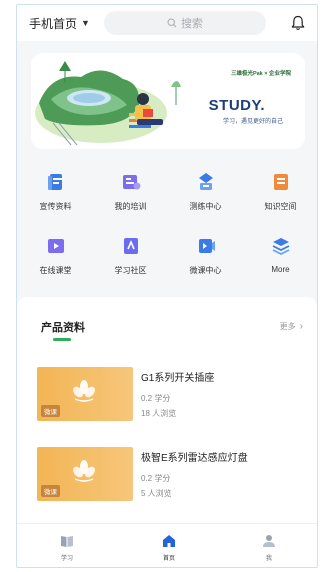 The width and height of the screenshot is (332, 572). What do you see at coordinates (55, 206) in the screenshot?
I see `menu-item-label: 宣传资料` at bounding box center [55, 206].